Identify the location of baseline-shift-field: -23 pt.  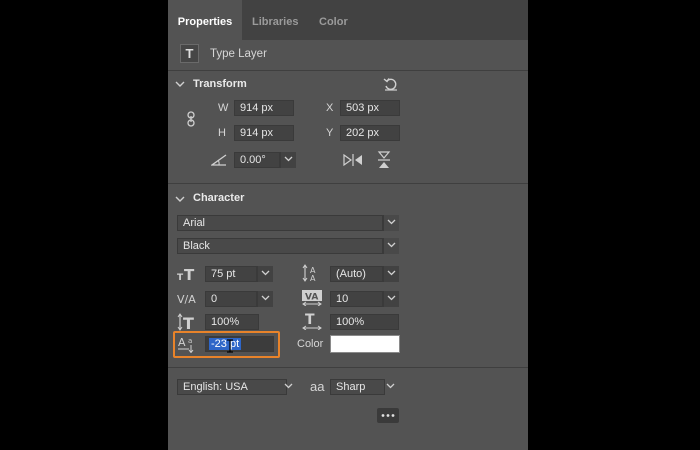
(239, 344).